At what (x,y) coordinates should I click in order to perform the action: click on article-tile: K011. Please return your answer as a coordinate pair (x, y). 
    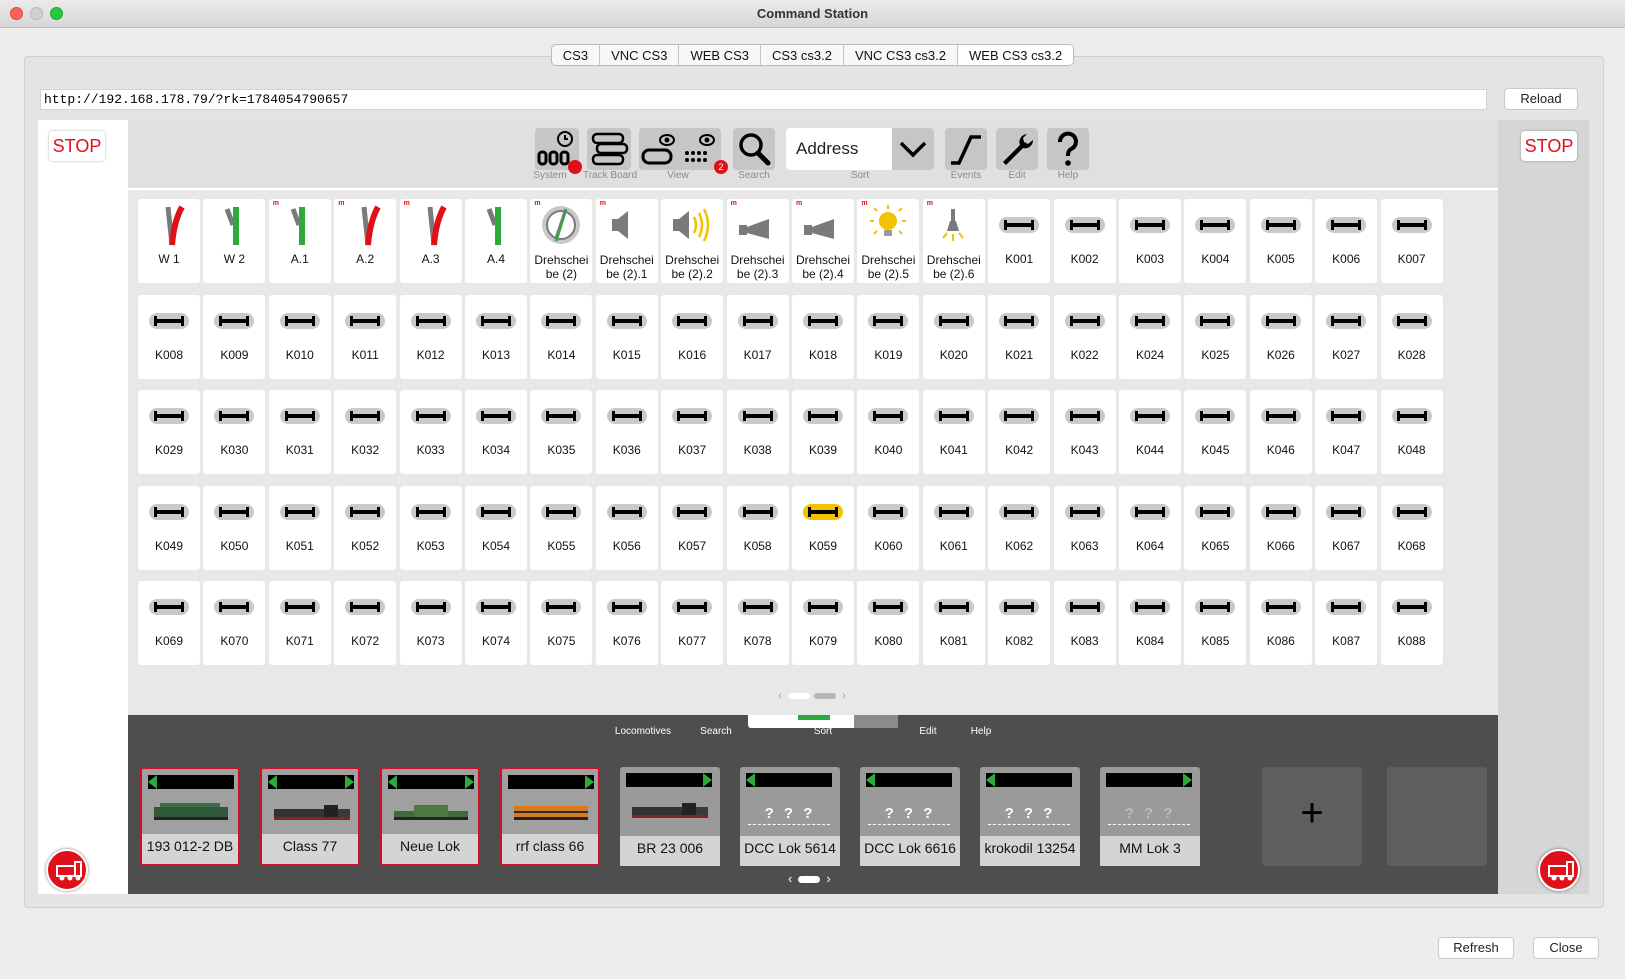
    Looking at the image, I should click on (365, 336).